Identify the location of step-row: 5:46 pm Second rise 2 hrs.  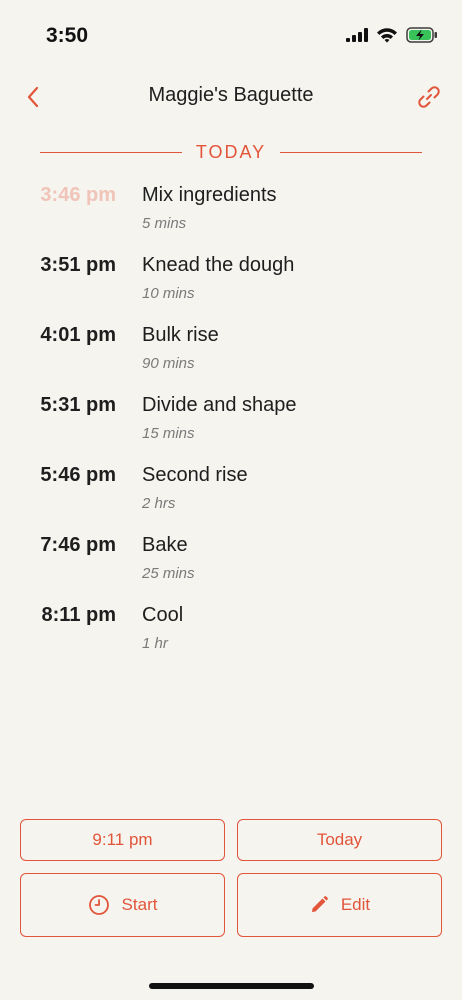
(231, 495).